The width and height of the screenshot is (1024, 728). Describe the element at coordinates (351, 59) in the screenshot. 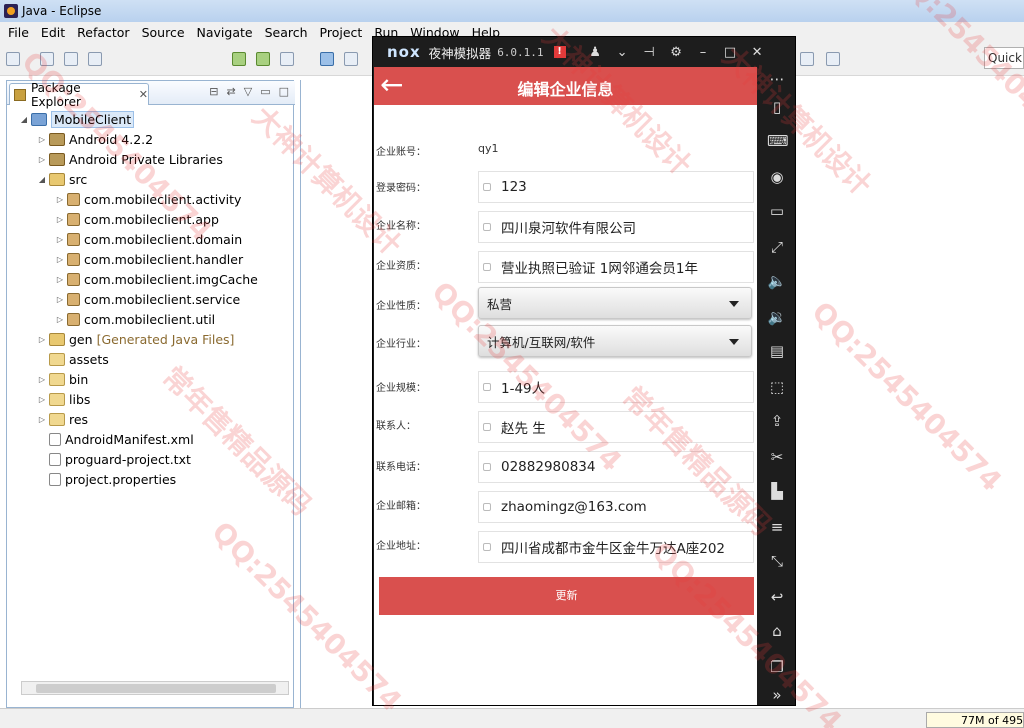

I see `debug-icon` at that location.